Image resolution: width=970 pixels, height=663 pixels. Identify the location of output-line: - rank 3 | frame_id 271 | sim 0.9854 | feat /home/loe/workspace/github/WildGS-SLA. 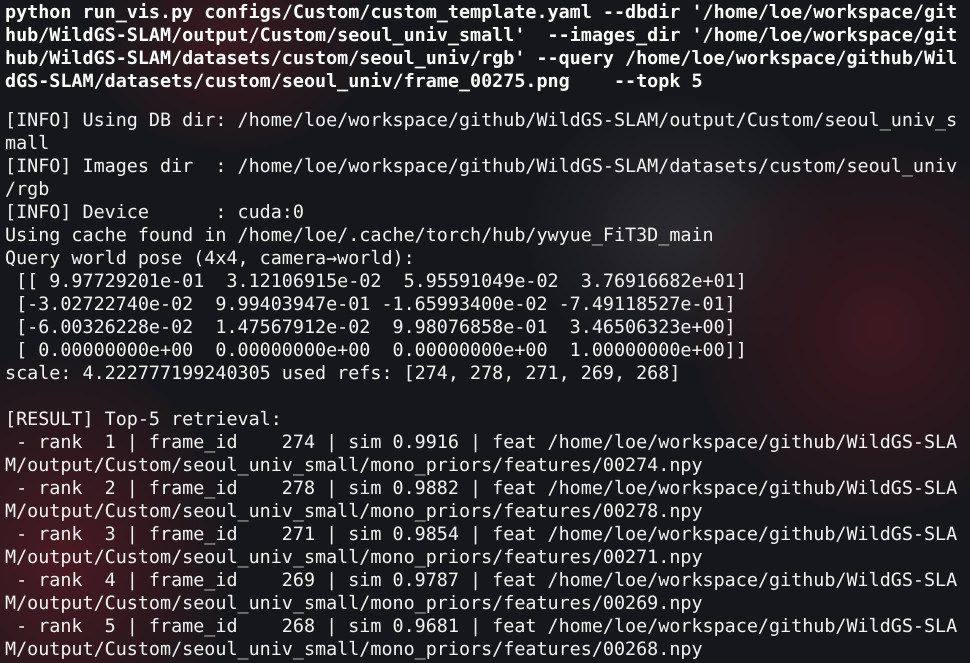
(486, 534).